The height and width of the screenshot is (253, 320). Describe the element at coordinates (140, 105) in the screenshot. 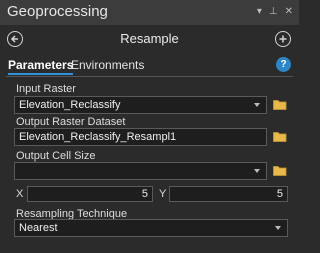

I see `input-raster-dropdown: Elevation_Reclassify` at that location.